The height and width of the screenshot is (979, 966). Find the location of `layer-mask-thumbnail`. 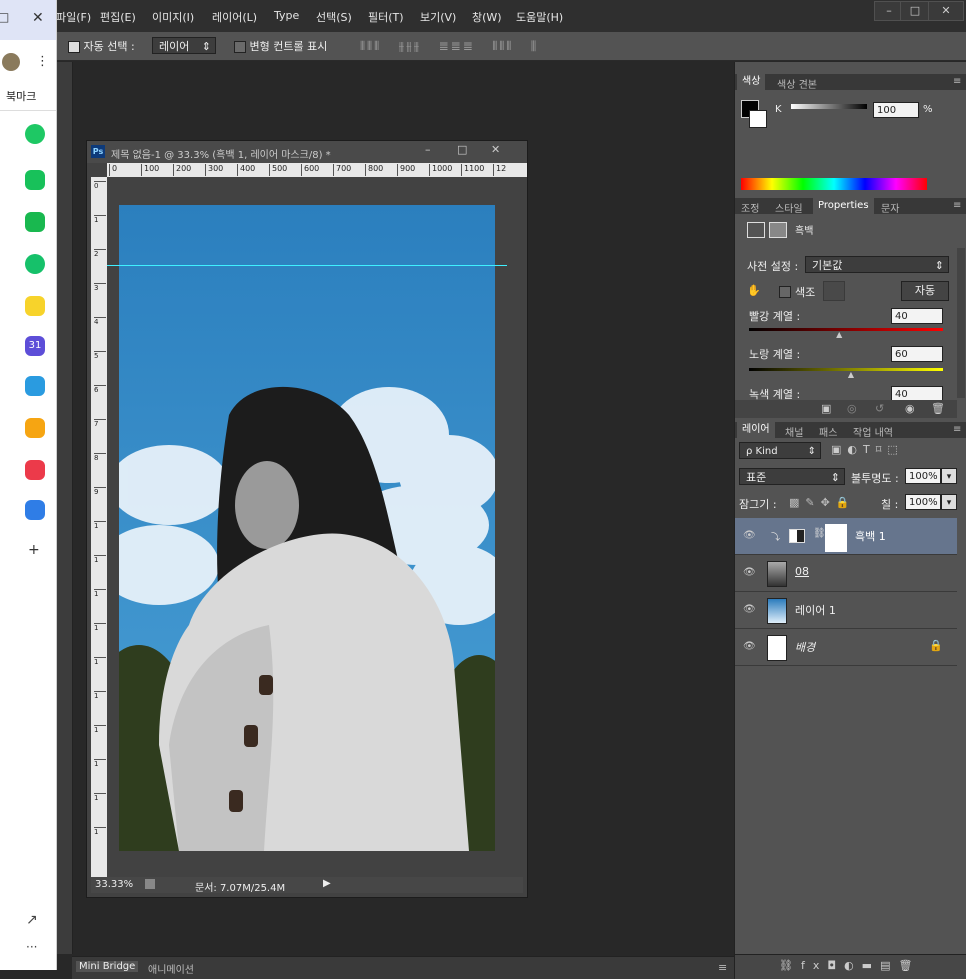

layer-mask-thumbnail is located at coordinates (836, 538).